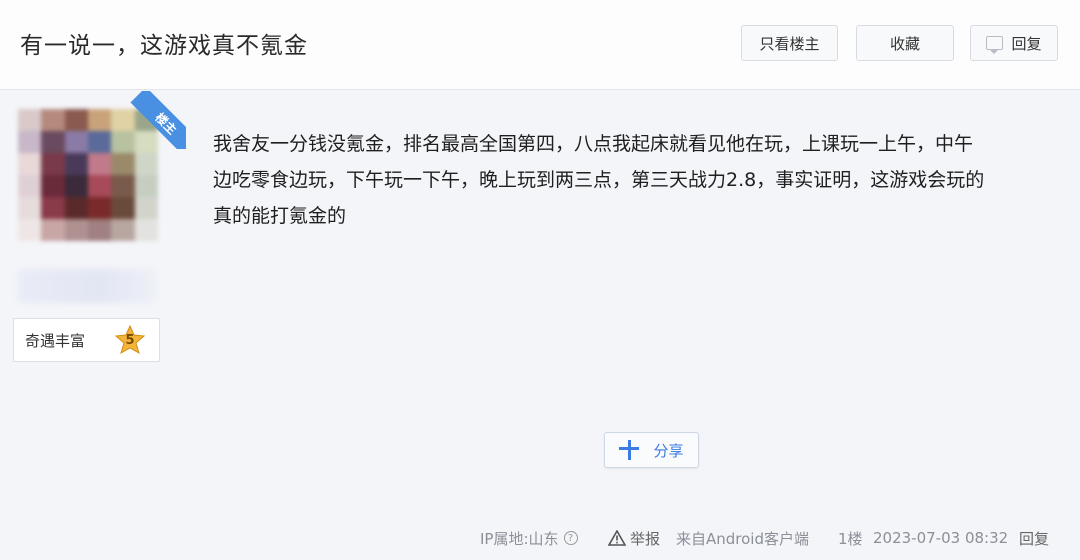  What do you see at coordinates (519, 538) in the screenshot?
I see `ip-location-text: IP属地:山东` at bounding box center [519, 538].